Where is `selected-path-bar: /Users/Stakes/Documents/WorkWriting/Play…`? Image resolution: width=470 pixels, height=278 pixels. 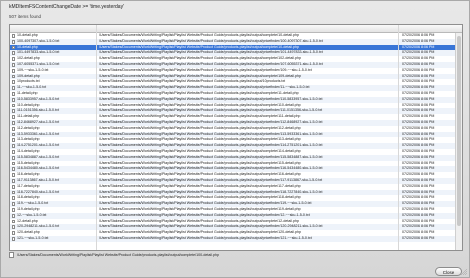
selected-path-bar: /Users/Stakes/Documents/WorkWriting/Play… is located at coordinates (207, 255).